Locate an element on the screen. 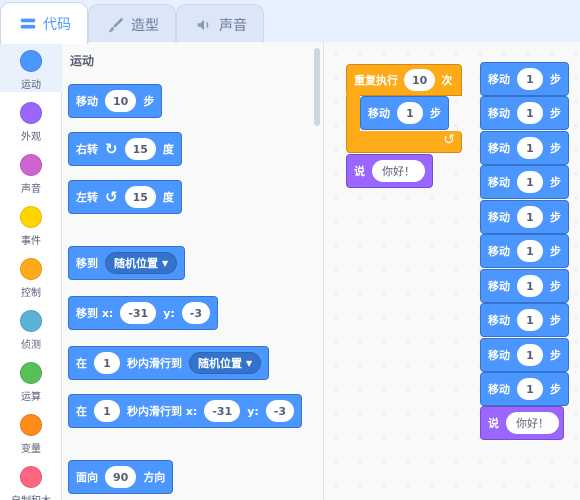 This screenshot has height=500, width=580. block-label: 右转 is located at coordinates (87, 149).